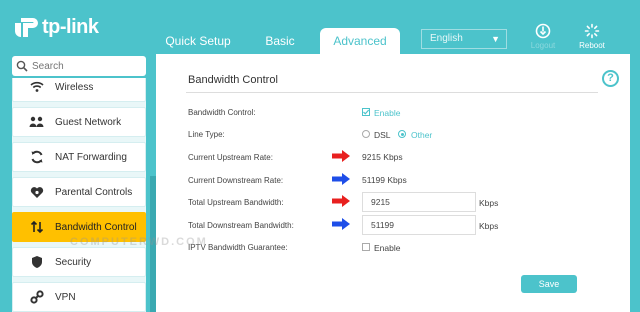 The width and height of the screenshot is (640, 312). What do you see at coordinates (206, 134) in the screenshot?
I see `line-type-label: Line Type:` at bounding box center [206, 134].